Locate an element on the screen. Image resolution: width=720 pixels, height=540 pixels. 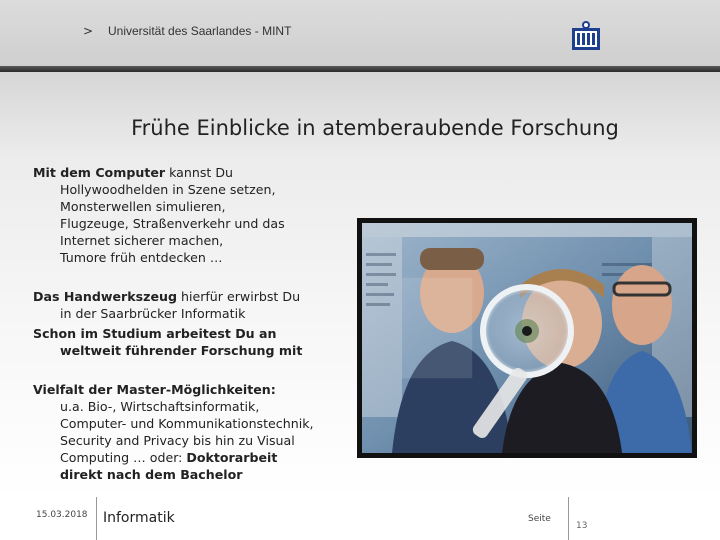
text-line: Flugzeuge, Straßenverkehr und das is located at coordinates (172, 223).